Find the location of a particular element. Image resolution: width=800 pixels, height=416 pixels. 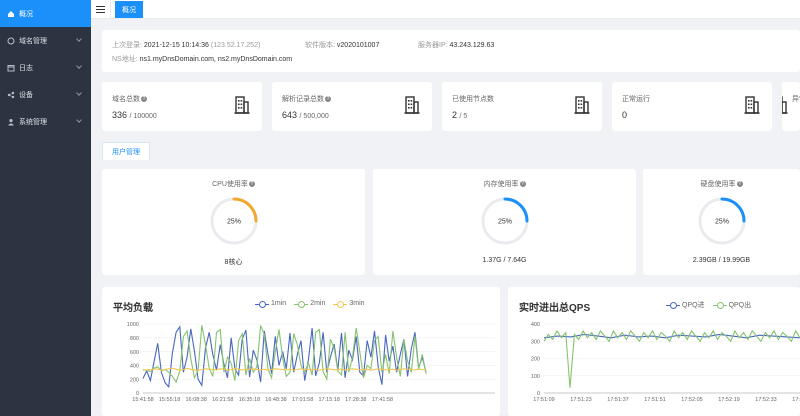

gauge-card: 硬盘使用率? 25% 2.39GB / 19.99GB is located at coordinates (721, 222).